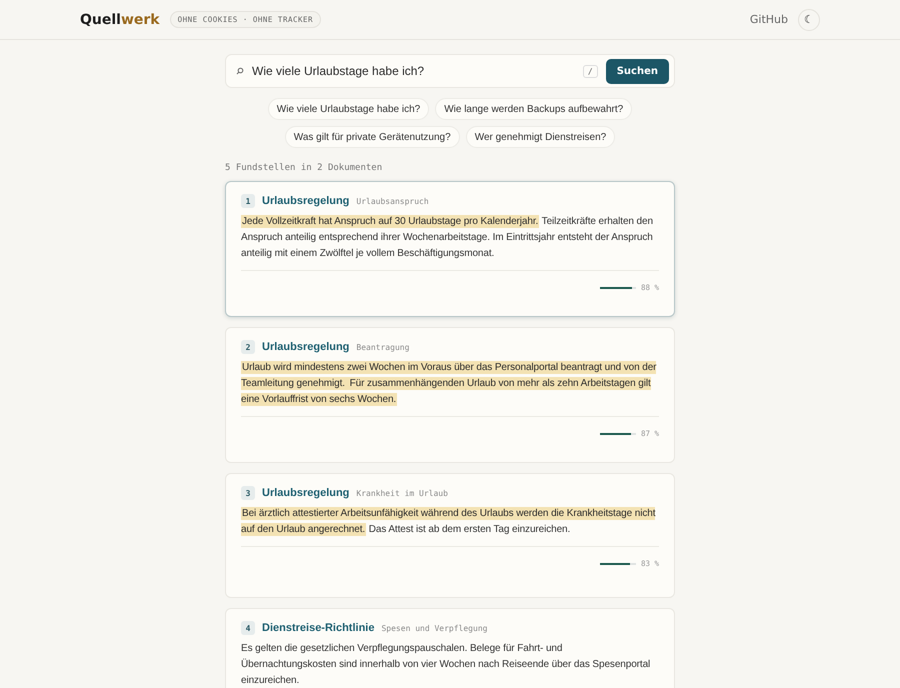 This screenshot has height=688, width=900. What do you see at coordinates (120, 20) in the screenshot?
I see `logo: Quellwerk` at bounding box center [120, 20].